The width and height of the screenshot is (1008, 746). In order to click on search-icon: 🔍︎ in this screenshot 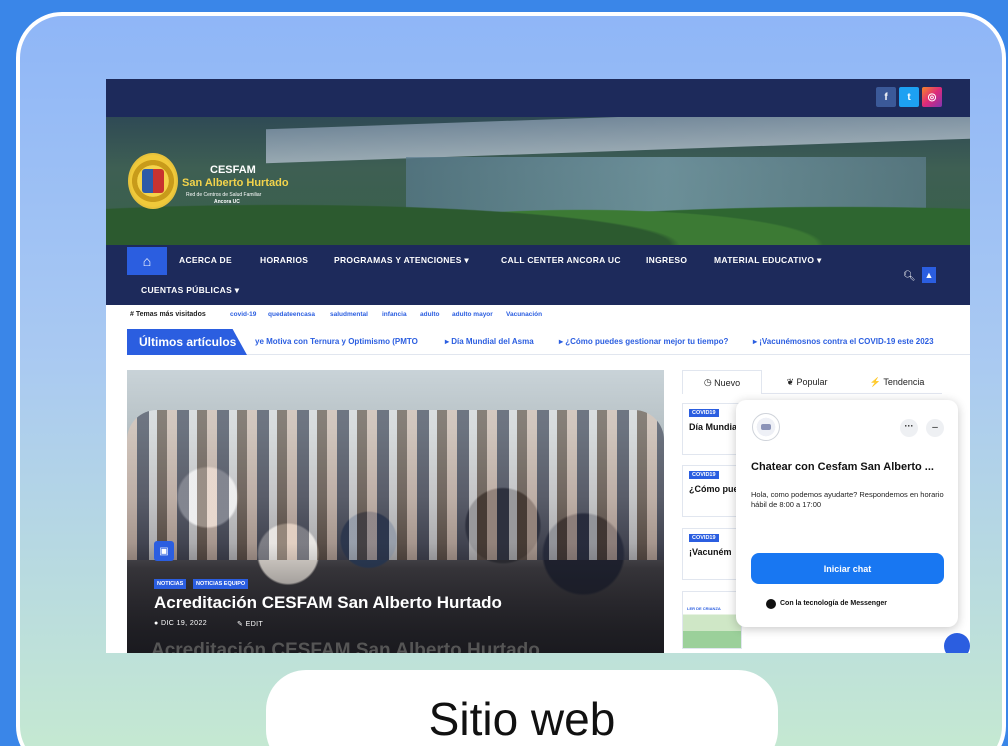, I will do `click(909, 276)`.